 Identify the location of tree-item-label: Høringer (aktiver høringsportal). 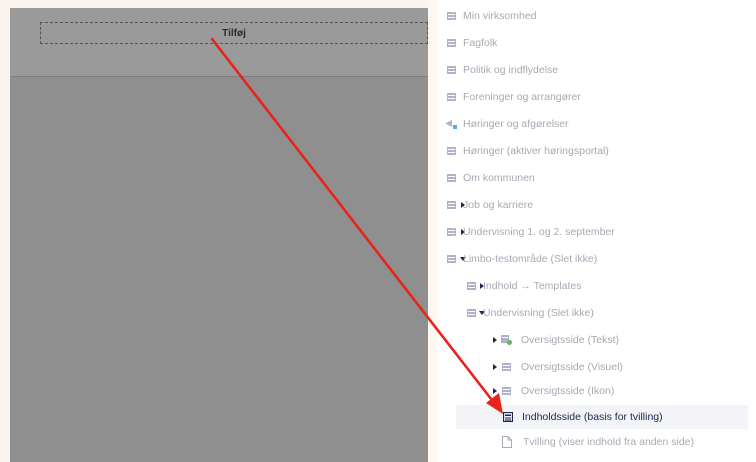
(536, 151).